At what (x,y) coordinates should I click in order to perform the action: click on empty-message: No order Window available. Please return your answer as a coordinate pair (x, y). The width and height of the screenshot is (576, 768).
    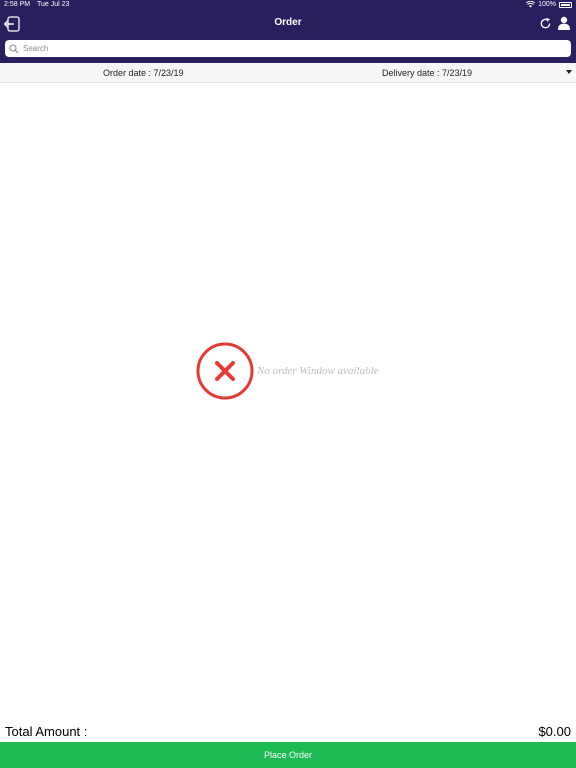
    Looking at the image, I should click on (318, 371).